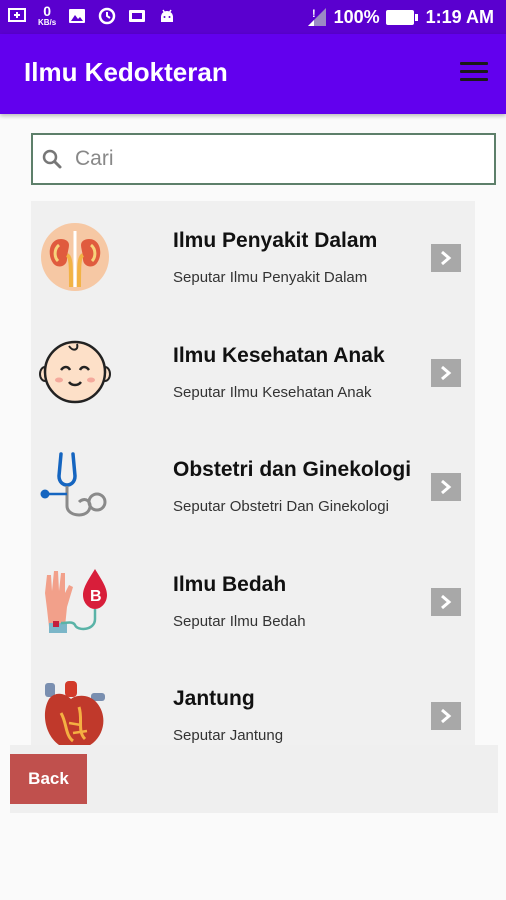 The width and height of the screenshot is (506, 900). What do you see at coordinates (52, 159) in the screenshot?
I see `search-icon` at bounding box center [52, 159].